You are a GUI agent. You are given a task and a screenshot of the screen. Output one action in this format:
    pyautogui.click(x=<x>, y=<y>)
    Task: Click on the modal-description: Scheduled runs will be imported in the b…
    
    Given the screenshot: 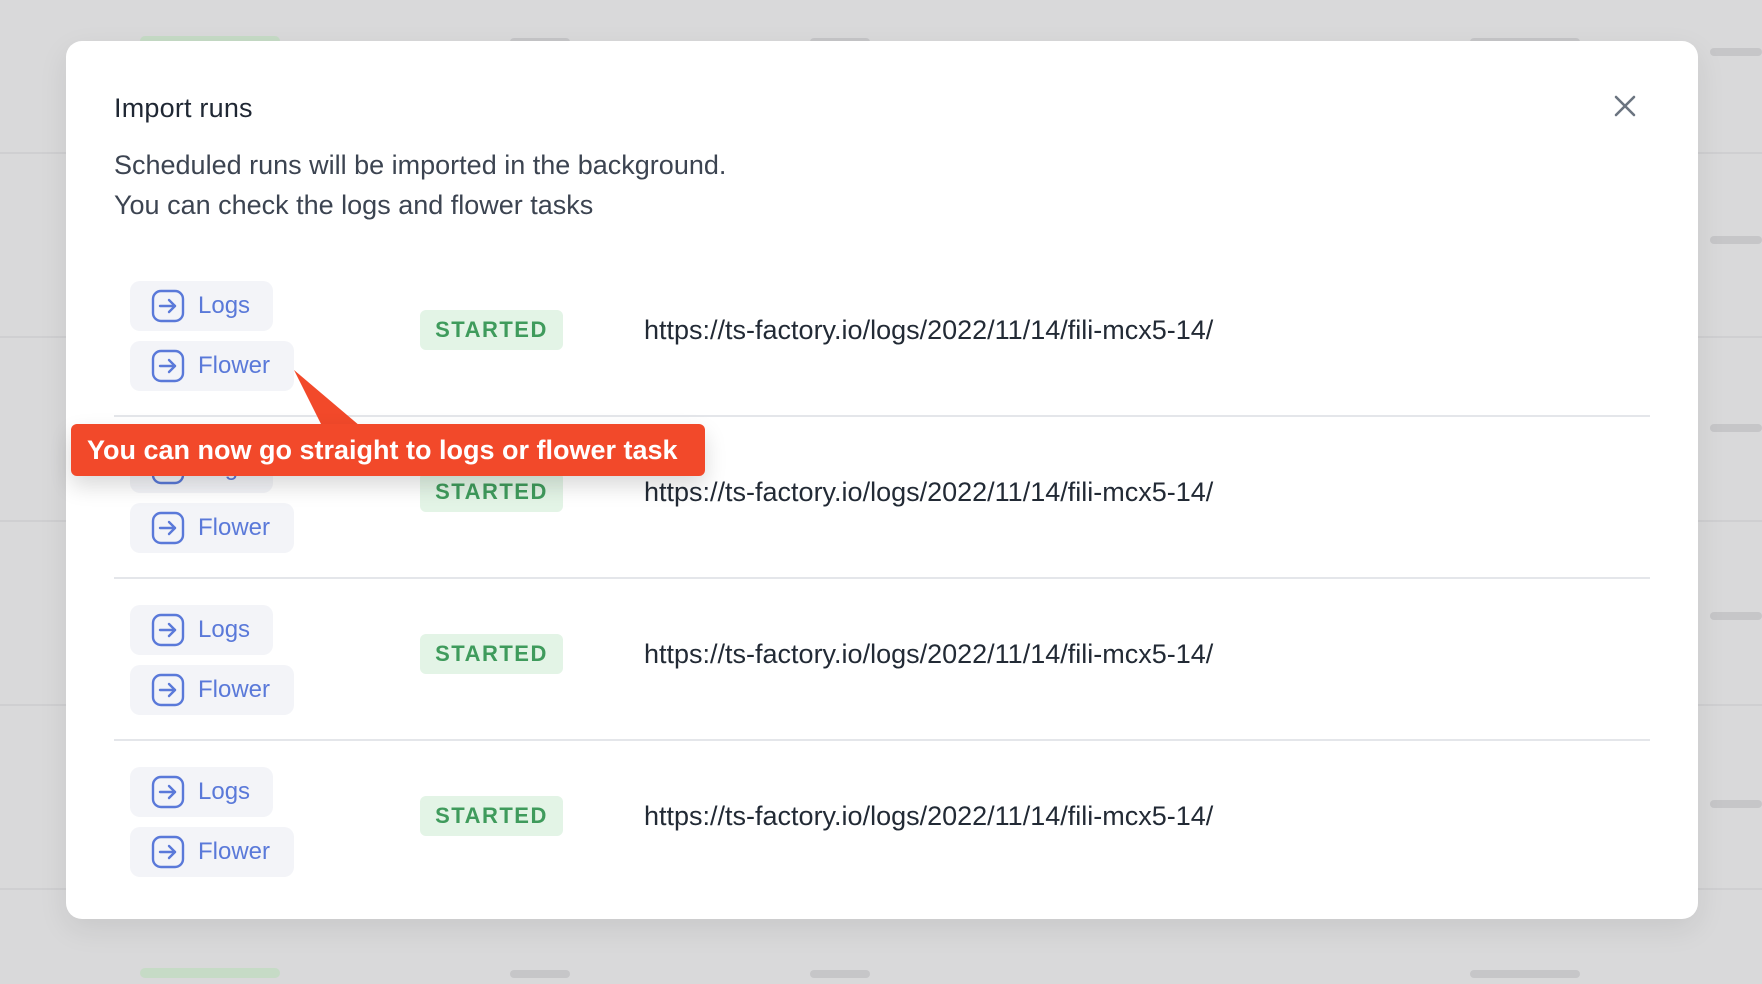 What is the action you would take?
    pyautogui.click(x=420, y=185)
    